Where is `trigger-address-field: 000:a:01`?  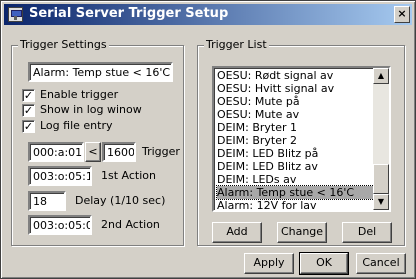
trigger-address-field: 000:a:01 is located at coordinates (56, 152).